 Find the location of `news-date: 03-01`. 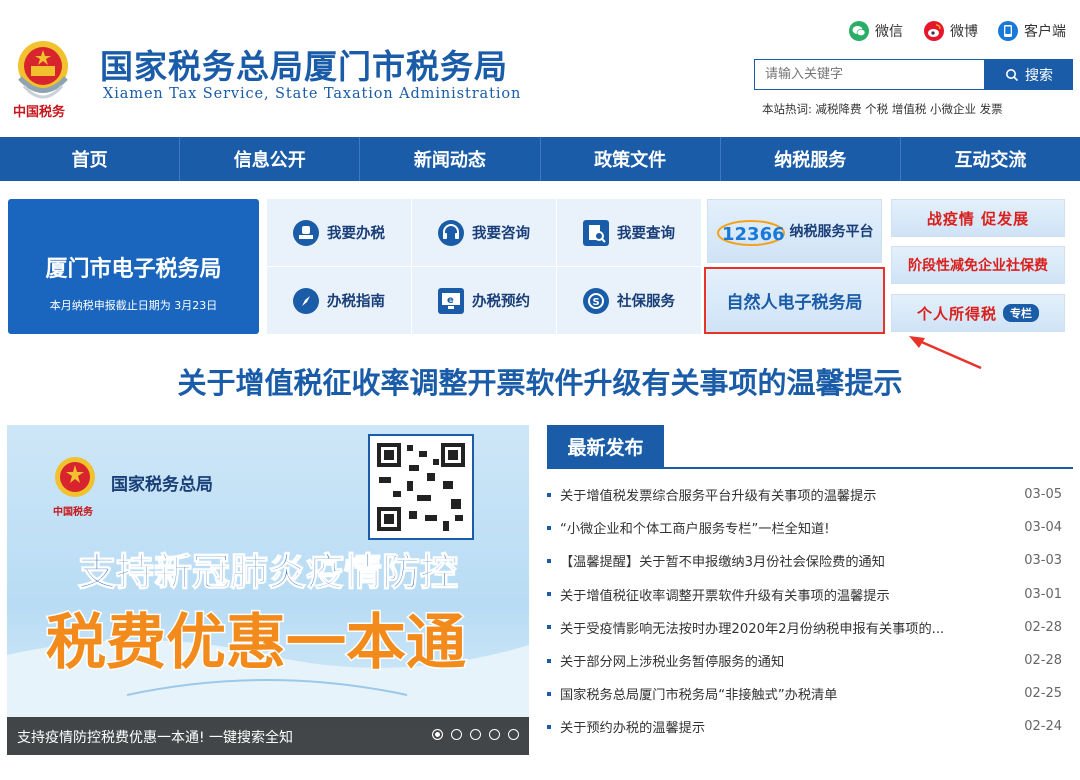

news-date: 03-01 is located at coordinates (1043, 594).